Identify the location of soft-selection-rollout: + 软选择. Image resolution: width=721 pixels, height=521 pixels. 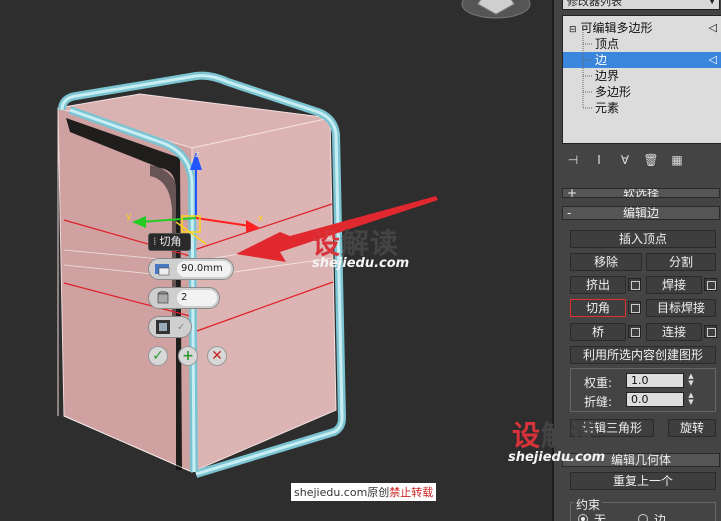
(641, 193).